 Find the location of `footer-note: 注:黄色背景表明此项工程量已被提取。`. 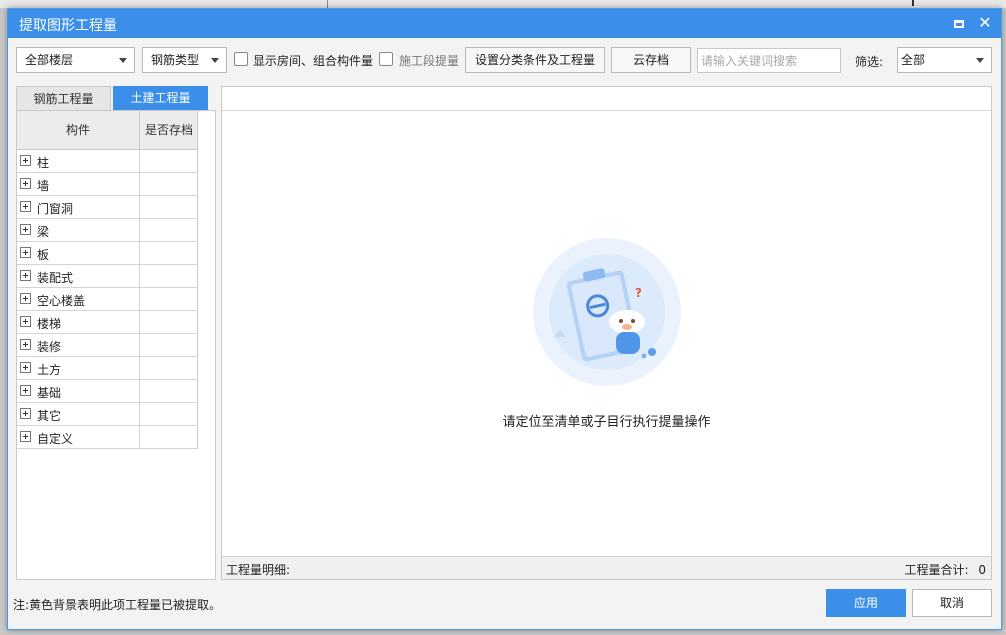

footer-note: 注:黄色背景表明此项工程量已被提取。 is located at coordinates (117, 605).